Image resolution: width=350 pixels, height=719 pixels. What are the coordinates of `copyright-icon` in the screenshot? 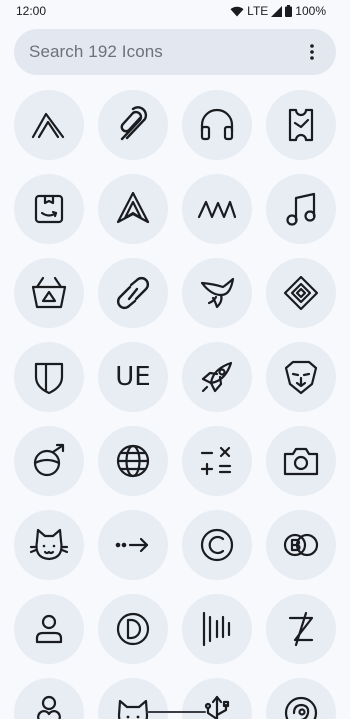 It's located at (217, 545).